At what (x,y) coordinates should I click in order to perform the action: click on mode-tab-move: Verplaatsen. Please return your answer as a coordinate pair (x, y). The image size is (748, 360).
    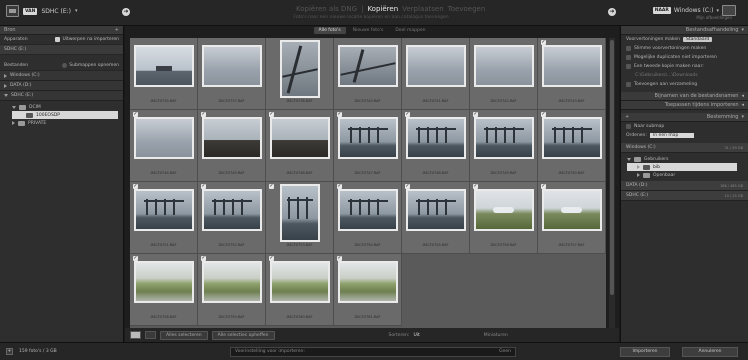
    Looking at the image, I should click on (423, 9).